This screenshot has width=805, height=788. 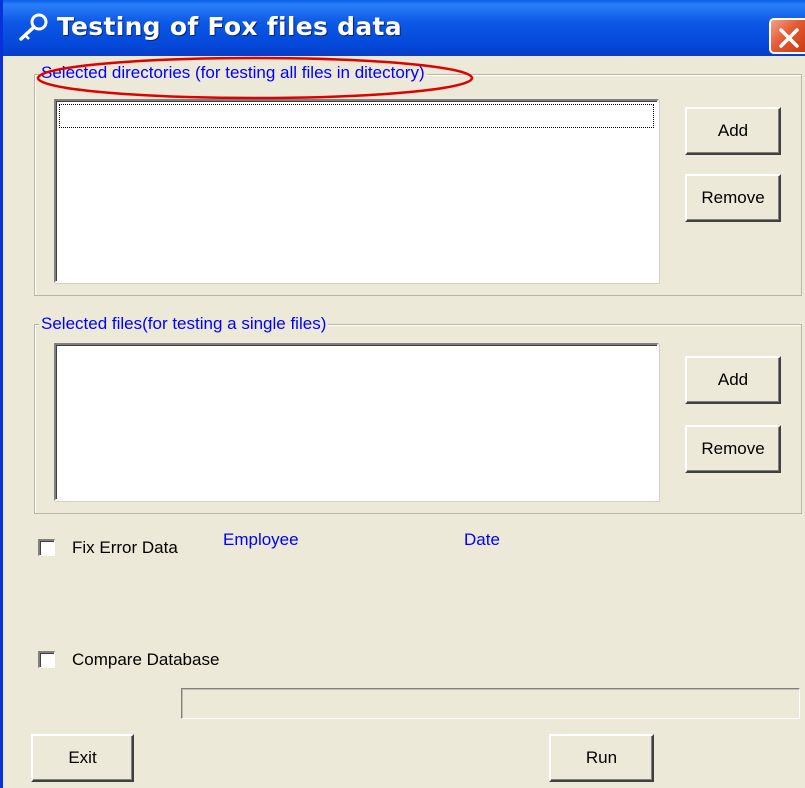 What do you see at coordinates (229, 26) in the screenshot?
I see `window-title: Testing of Fox files data` at bounding box center [229, 26].